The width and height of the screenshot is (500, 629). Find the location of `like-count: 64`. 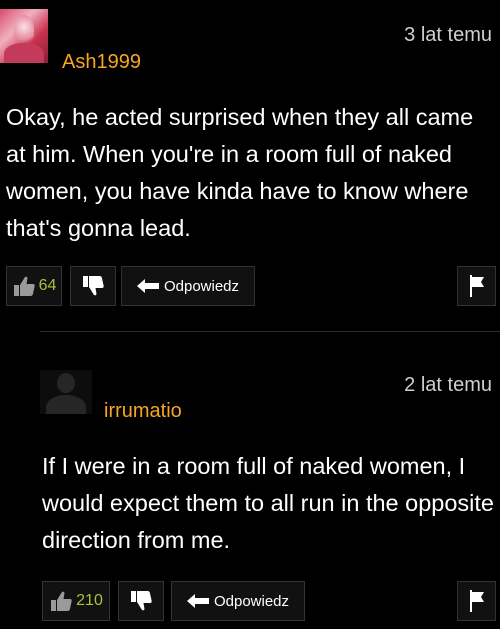

like-count: 64 is located at coordinates (47, 285).